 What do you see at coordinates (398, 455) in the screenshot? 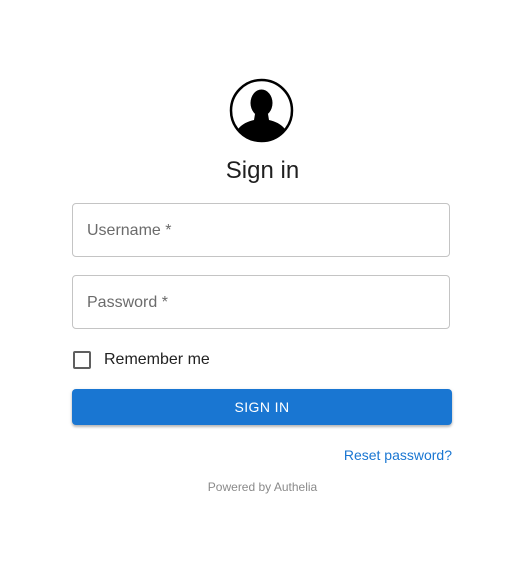
I see `reset-password-link: Reset password?` at bounding box center [398, 455].